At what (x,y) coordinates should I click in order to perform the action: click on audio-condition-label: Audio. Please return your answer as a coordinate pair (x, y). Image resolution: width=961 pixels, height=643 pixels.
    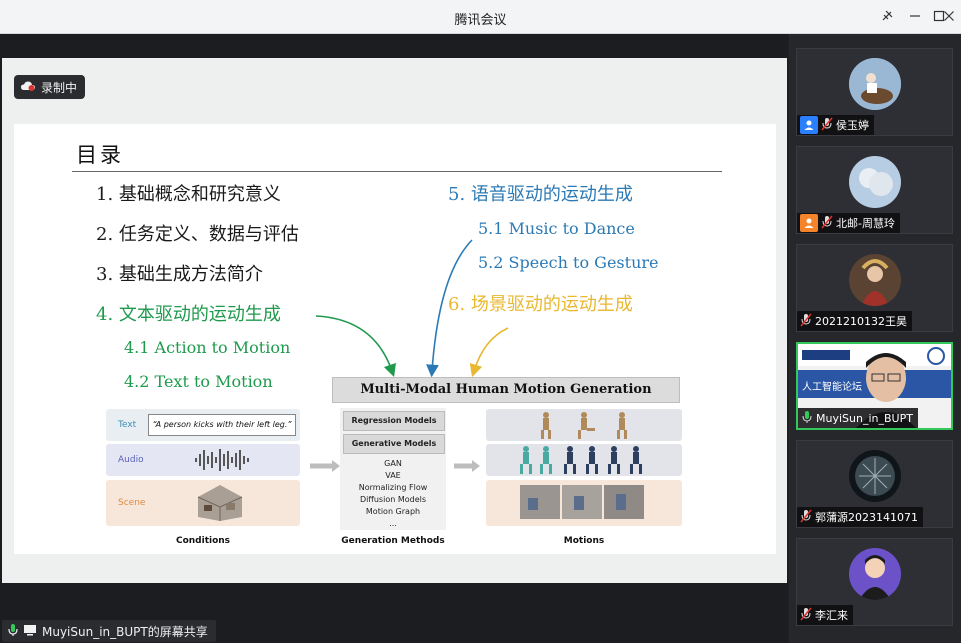
    Looking at the image, I should click on (131, 460).